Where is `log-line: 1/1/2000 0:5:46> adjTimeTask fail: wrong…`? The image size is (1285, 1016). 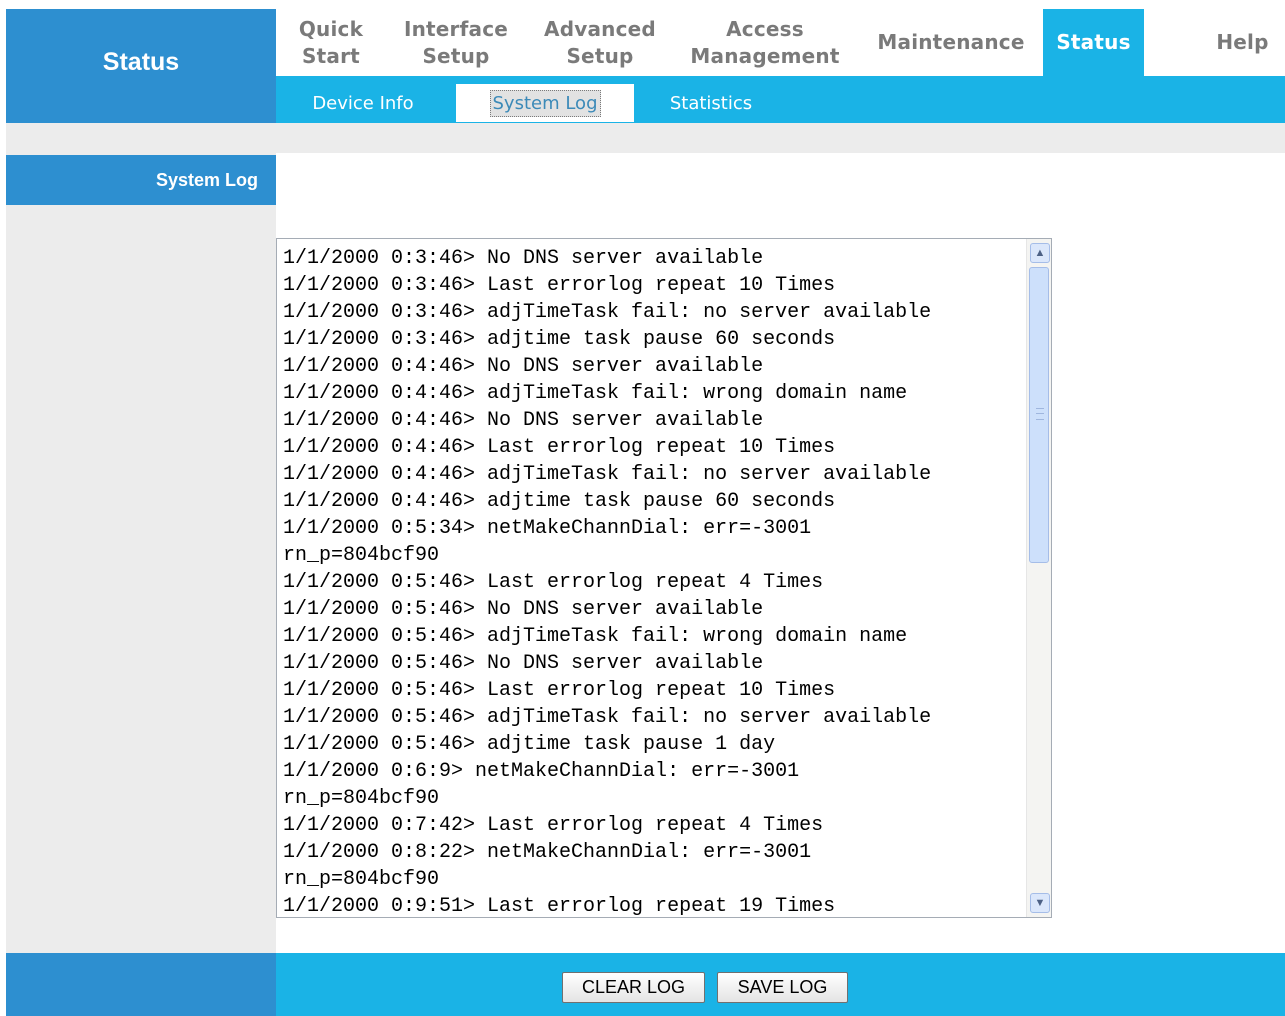
log-line: 1/1/2000 0:5:46> adjTimeTask fail: wrong… is located at coordinates (595, 636).